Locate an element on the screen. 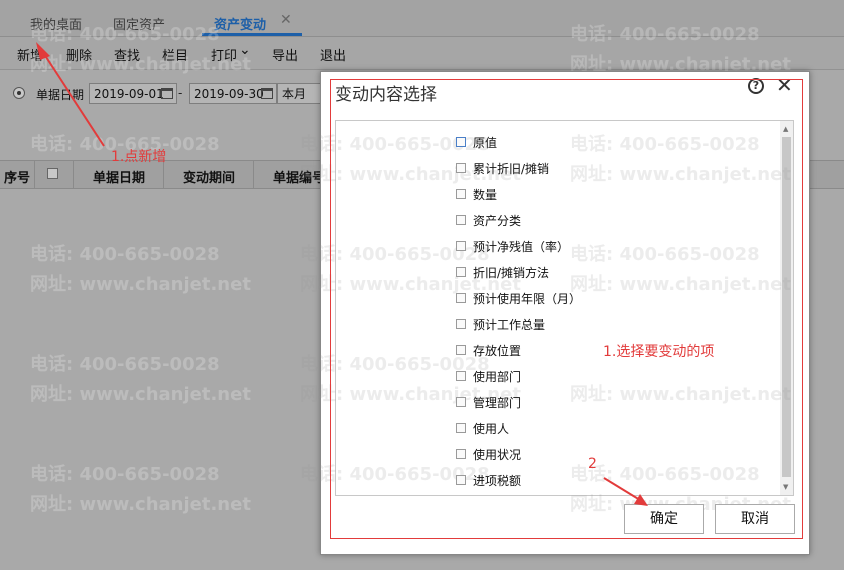 This screenshot has width=844, height=570. arrow-to-new-button is located at coordinates (70, 94).